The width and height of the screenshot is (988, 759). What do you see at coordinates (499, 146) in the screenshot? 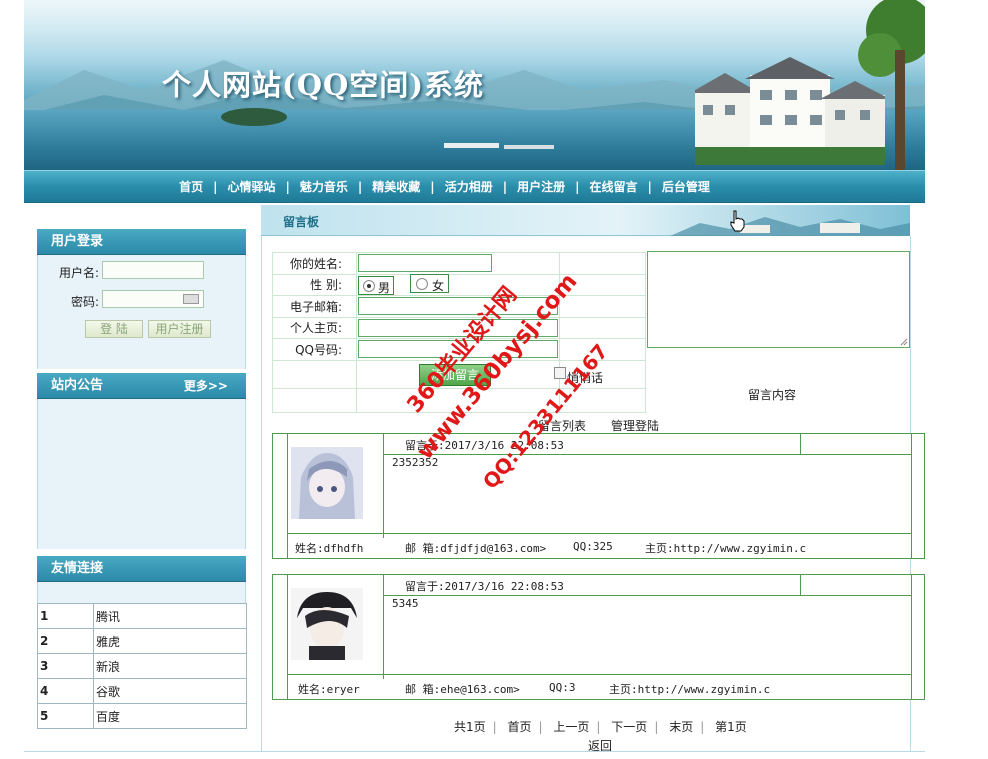
I see `banner-boats` at bounding box center [499, 146].